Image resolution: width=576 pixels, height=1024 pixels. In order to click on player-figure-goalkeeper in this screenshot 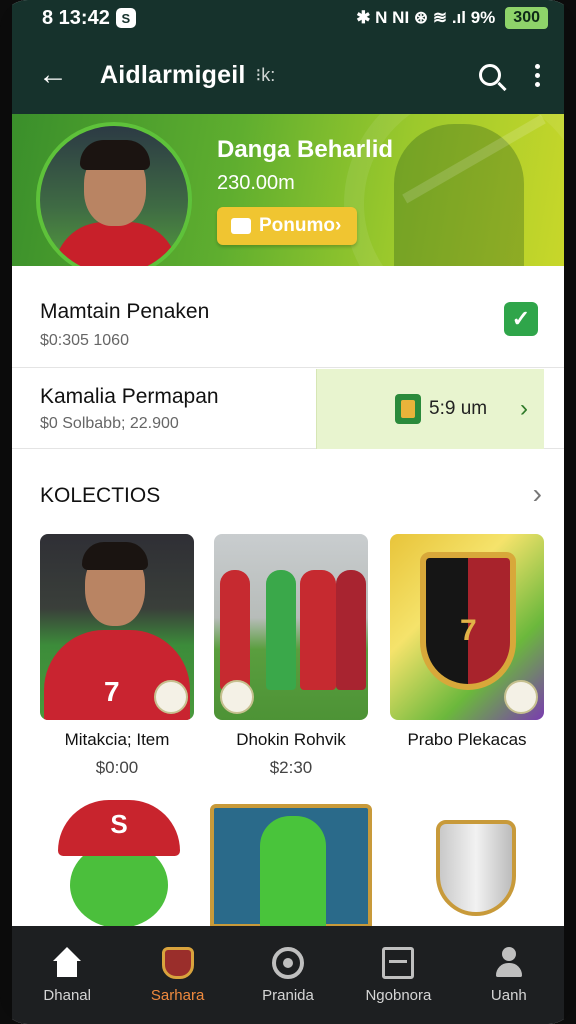, I will do `click(281, 630)`.